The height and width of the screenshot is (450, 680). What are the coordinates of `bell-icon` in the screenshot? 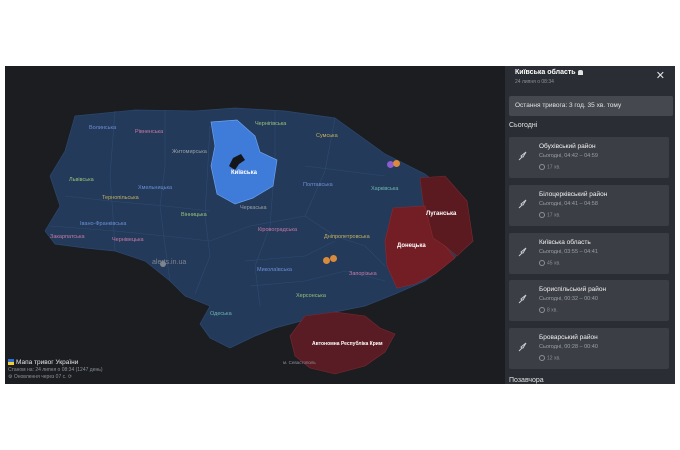 It's located at (580, 72).